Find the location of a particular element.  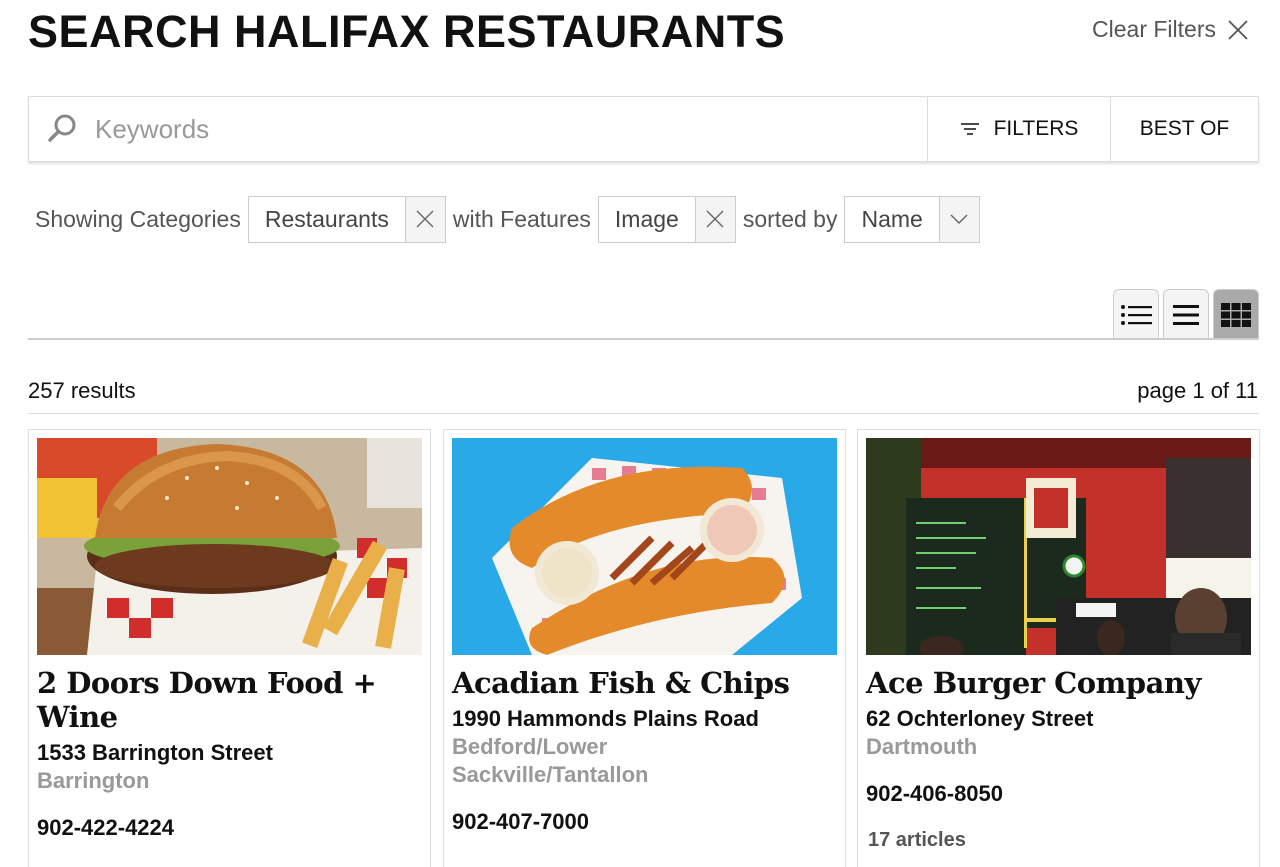

articles-count: 17 articles is located at coordinates (1058, 840).